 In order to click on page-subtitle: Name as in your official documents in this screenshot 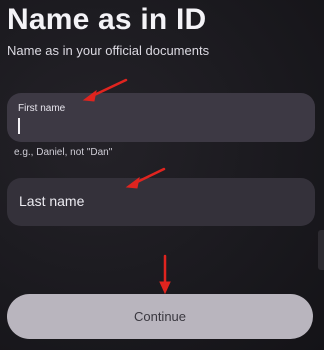, I will do `click(108, 50)`.